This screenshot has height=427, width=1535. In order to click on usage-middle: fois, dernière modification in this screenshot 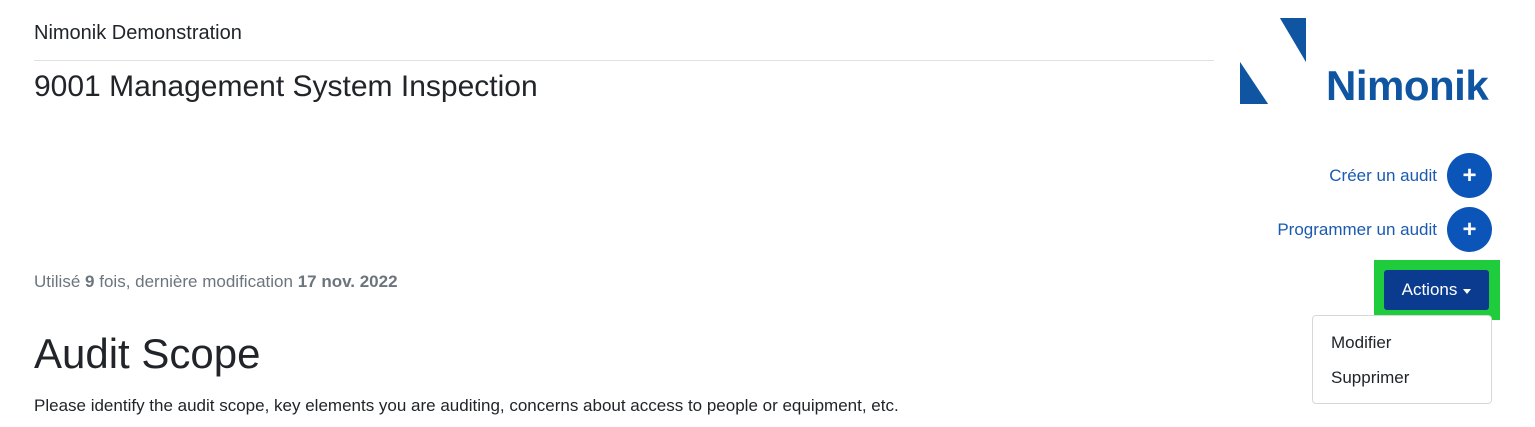, I will do `click(196, 281)`.